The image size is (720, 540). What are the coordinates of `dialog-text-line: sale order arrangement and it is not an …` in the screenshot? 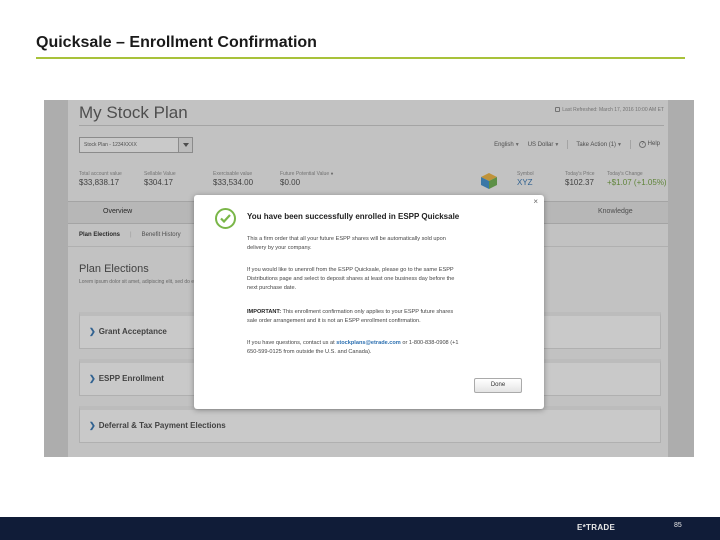 It's located at (334, 321).